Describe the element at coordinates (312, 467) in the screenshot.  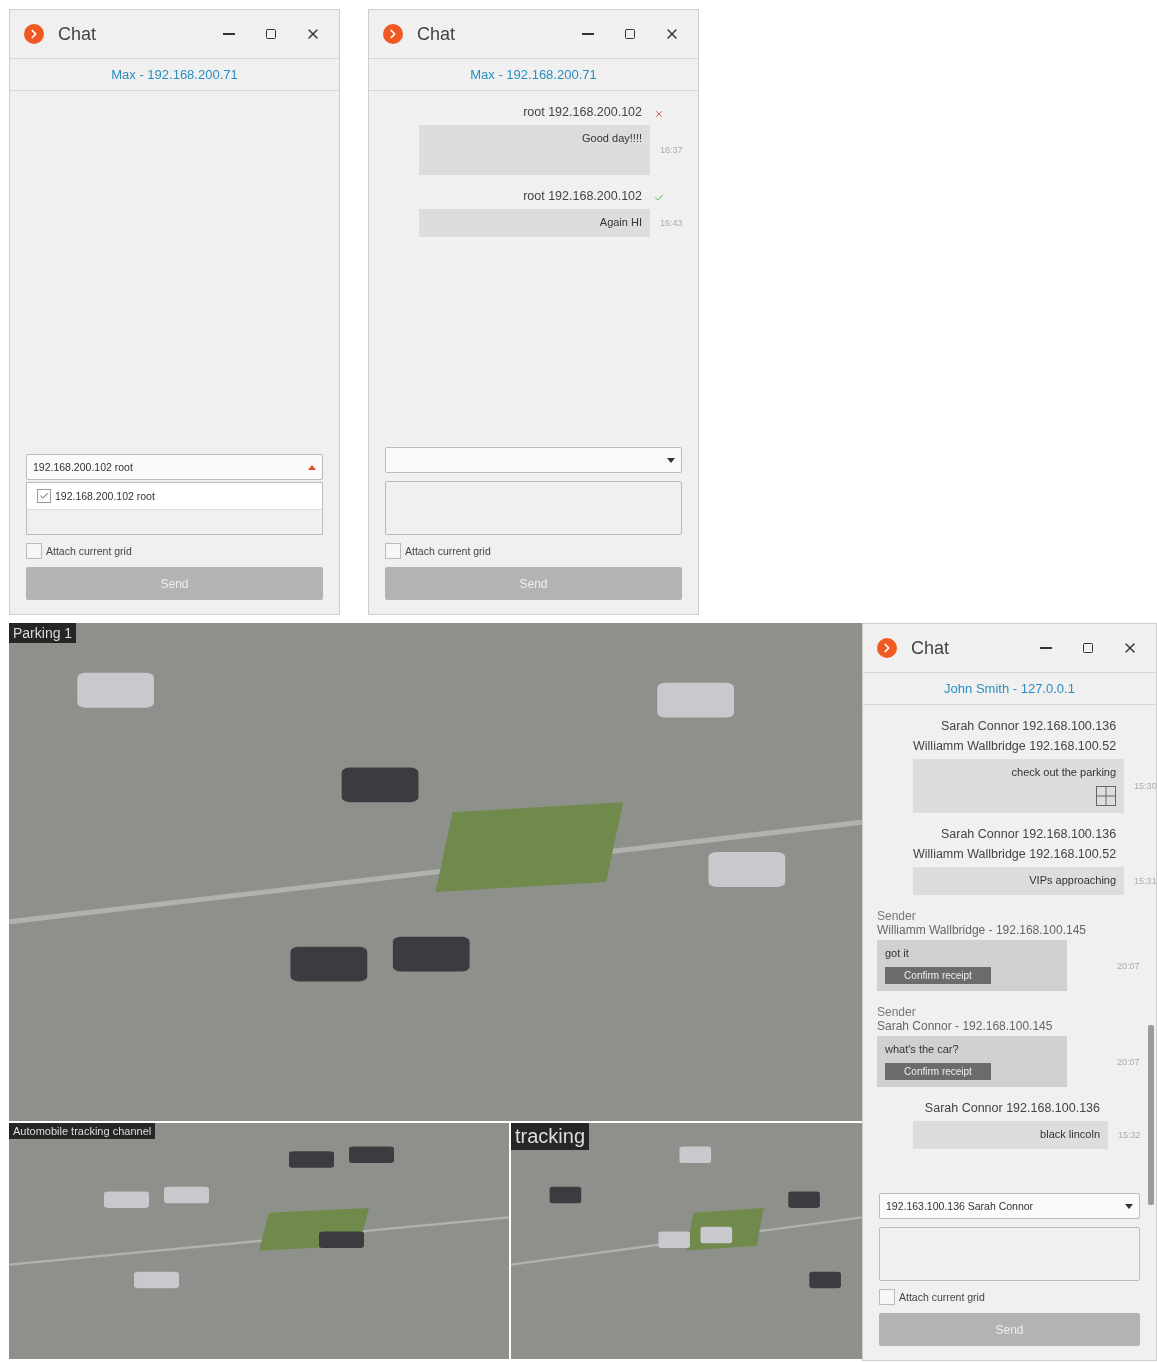
I see `caret-up-icon` at that location.